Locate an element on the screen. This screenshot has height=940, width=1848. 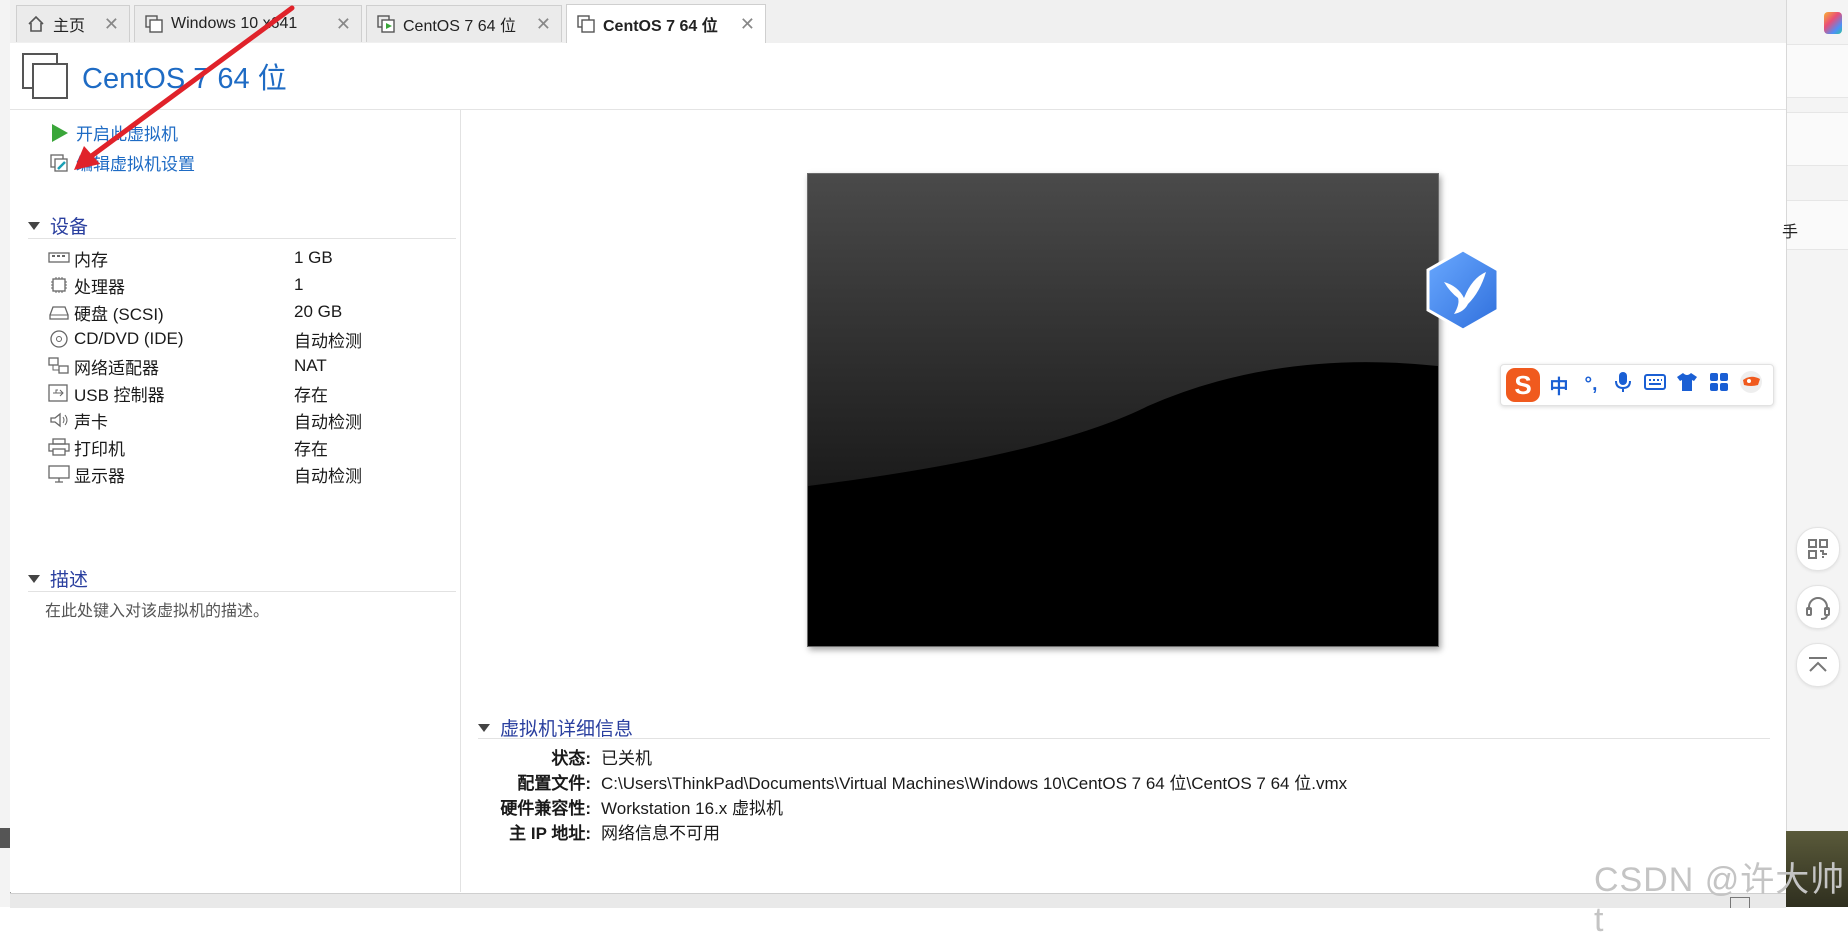
device-name: 显示器 is located at coordinates (99, 476).